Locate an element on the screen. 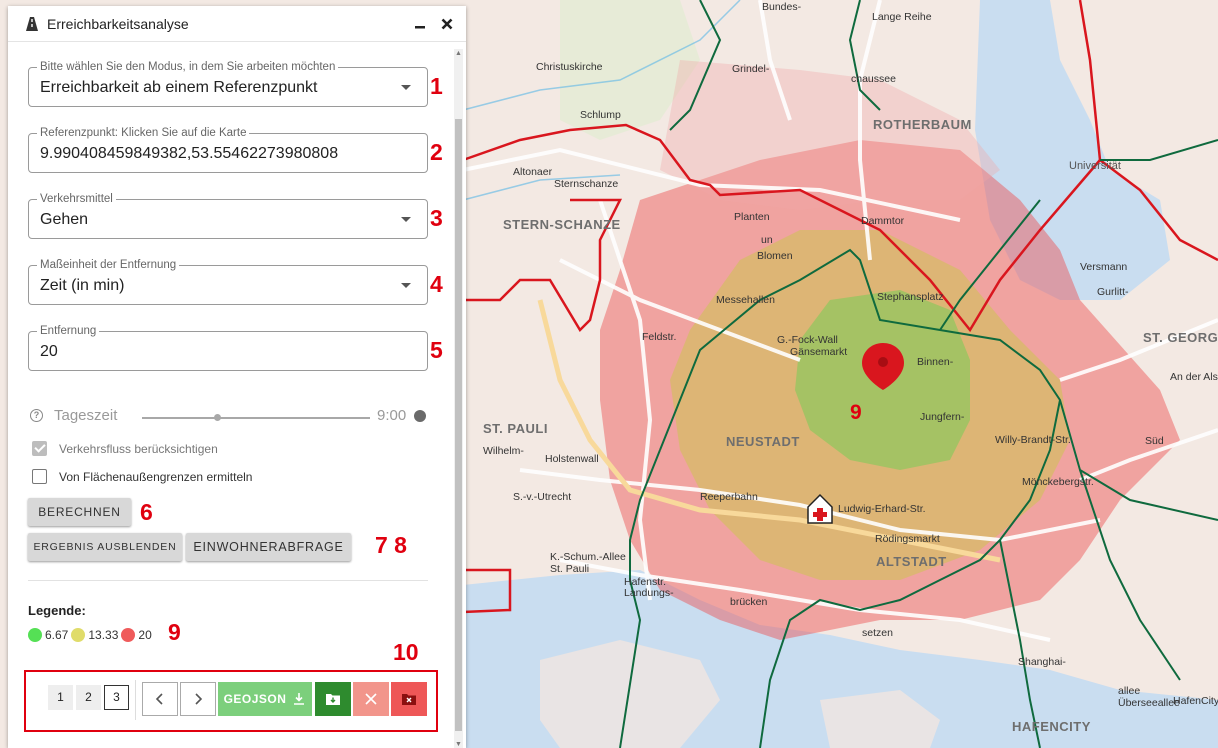 This screenshot has height=748, width=1218. district-label: HAFENCITY is located at coordinates (1051, 726).